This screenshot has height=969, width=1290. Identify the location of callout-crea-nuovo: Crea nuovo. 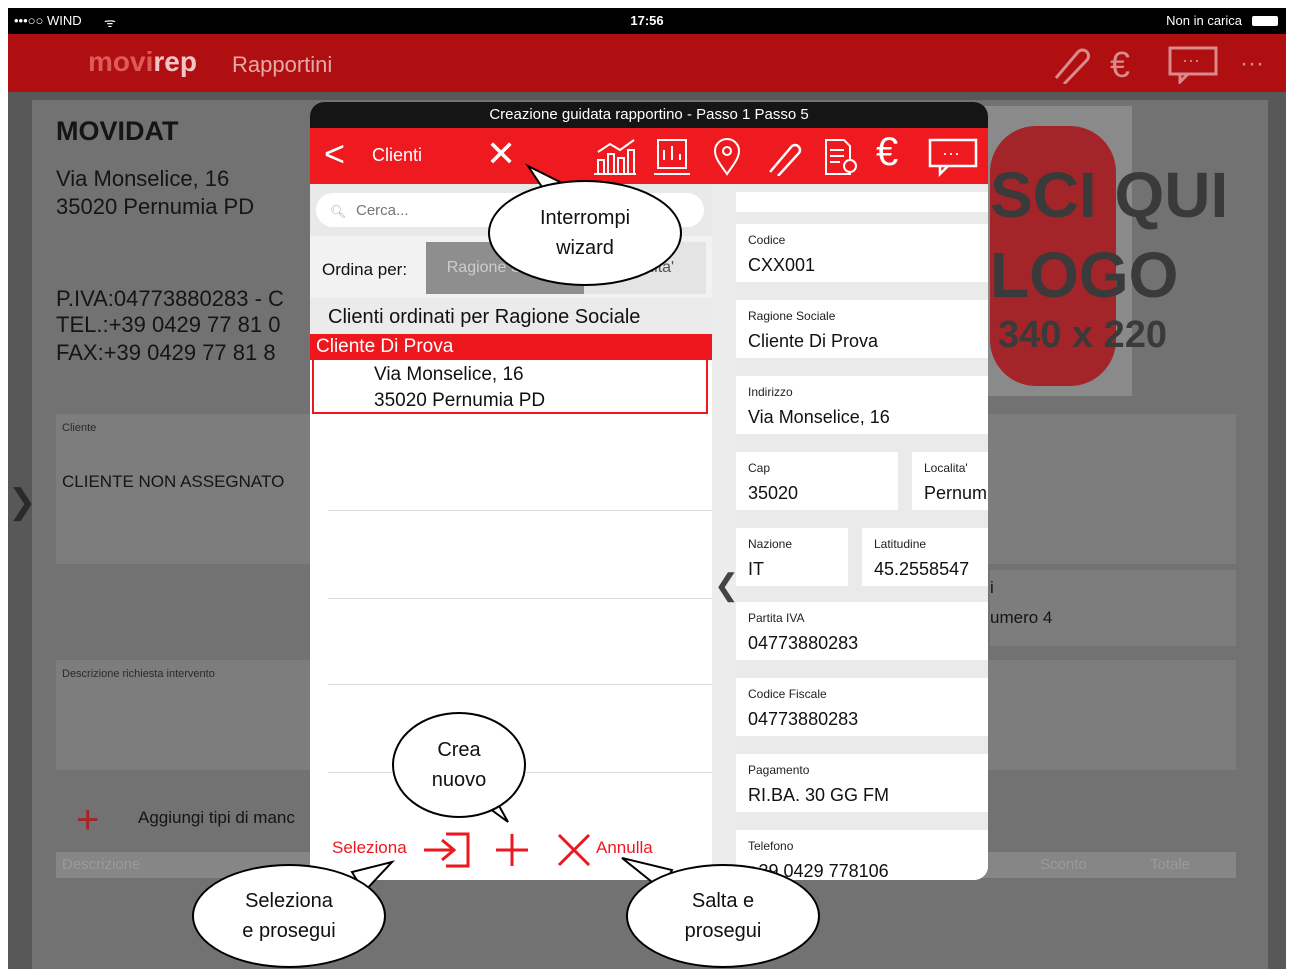
(459, 765).